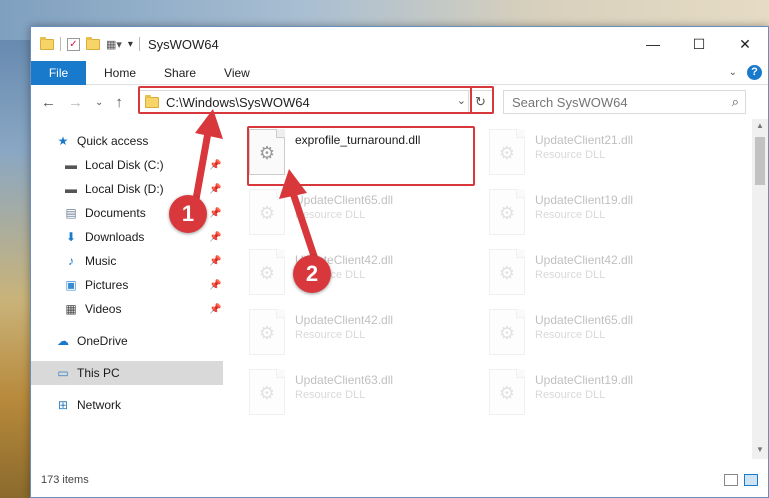 The width and height of the screenshot is (769, 498). Describe the element at coordinates (93, 43) in the screenshot. I see `new-folder-icon` at that location.